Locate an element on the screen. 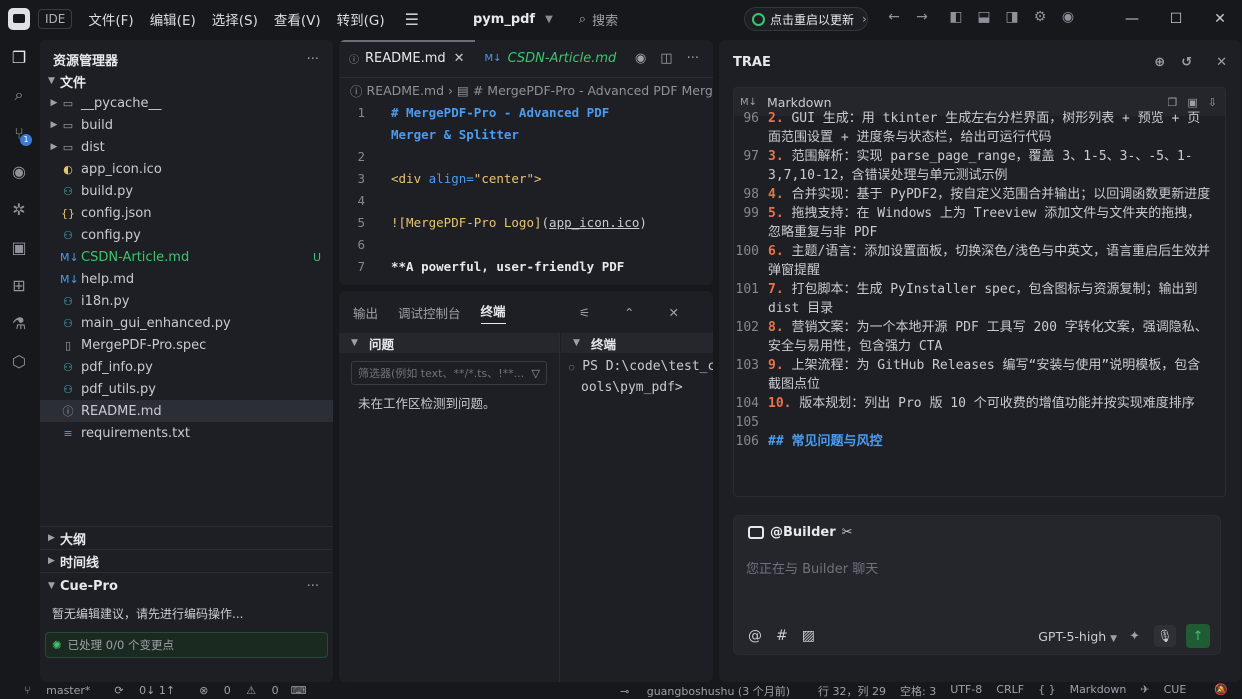 This screenshot has height=699, width=1242. restart-update-button: 点击重启以更新 › is located at coordinates (806, 19).